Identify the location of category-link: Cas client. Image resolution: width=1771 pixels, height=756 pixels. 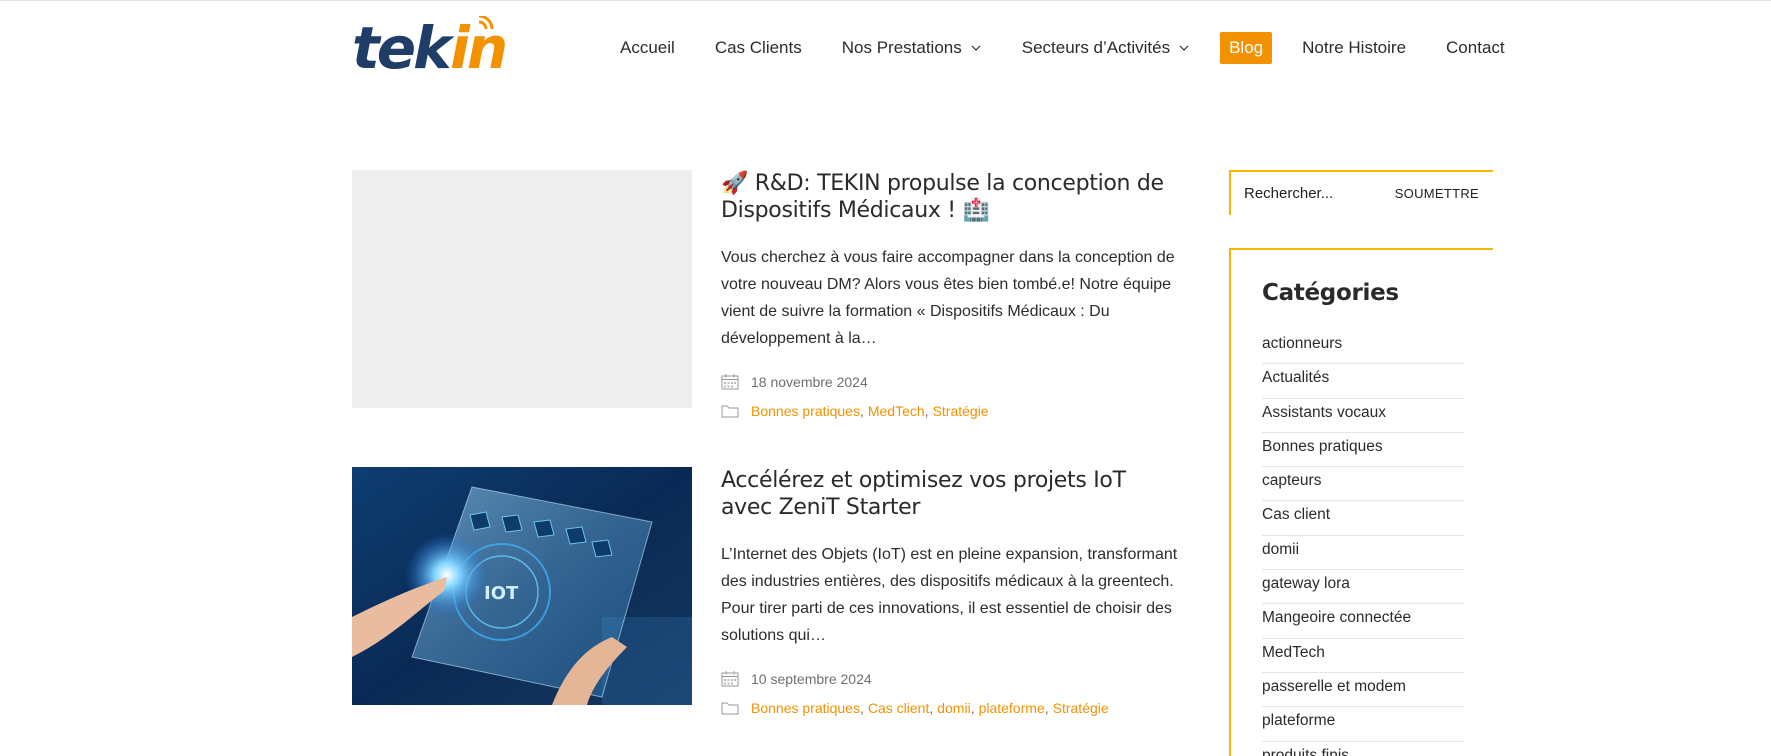
(898, 708).